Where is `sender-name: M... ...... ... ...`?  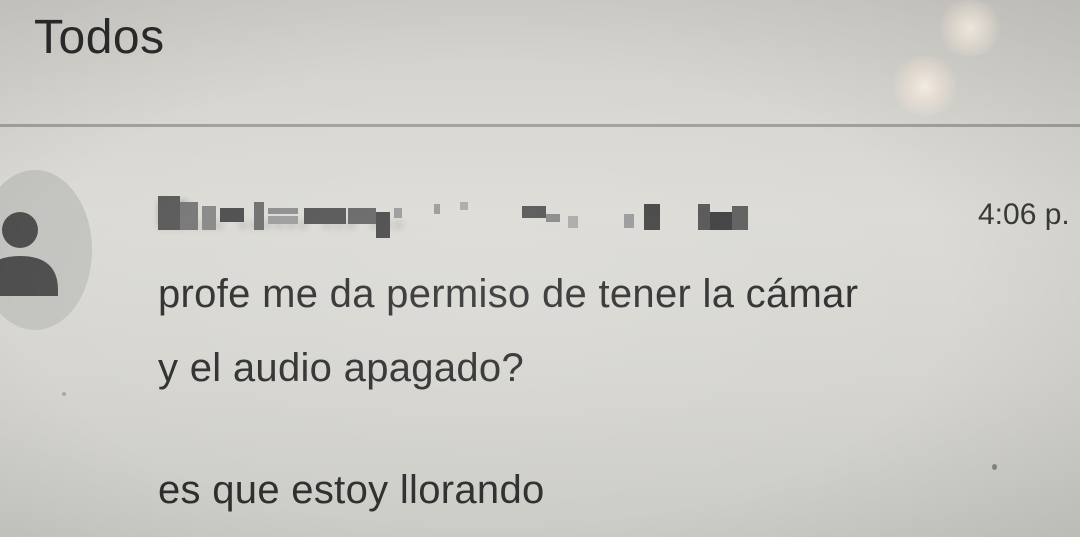 sender-name: M... ...... ... ... is located at coordinates (458, 216).